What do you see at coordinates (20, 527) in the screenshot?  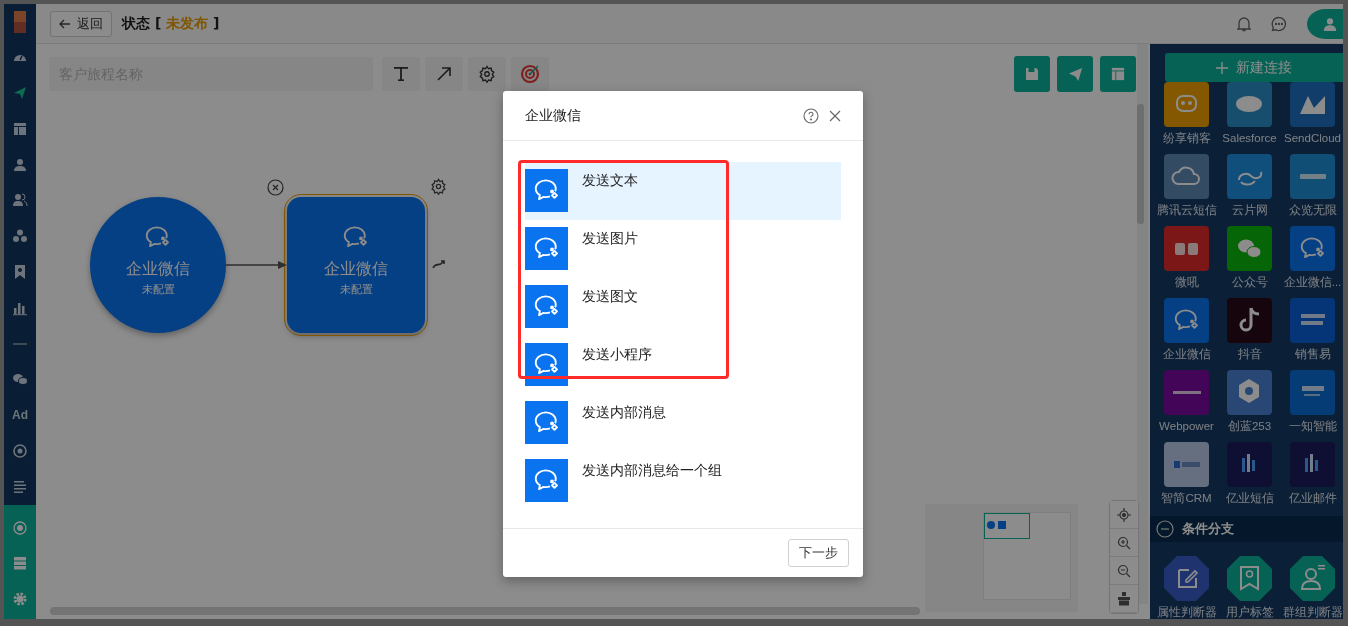 I see `network-icon` at bounding box center [20, 527].